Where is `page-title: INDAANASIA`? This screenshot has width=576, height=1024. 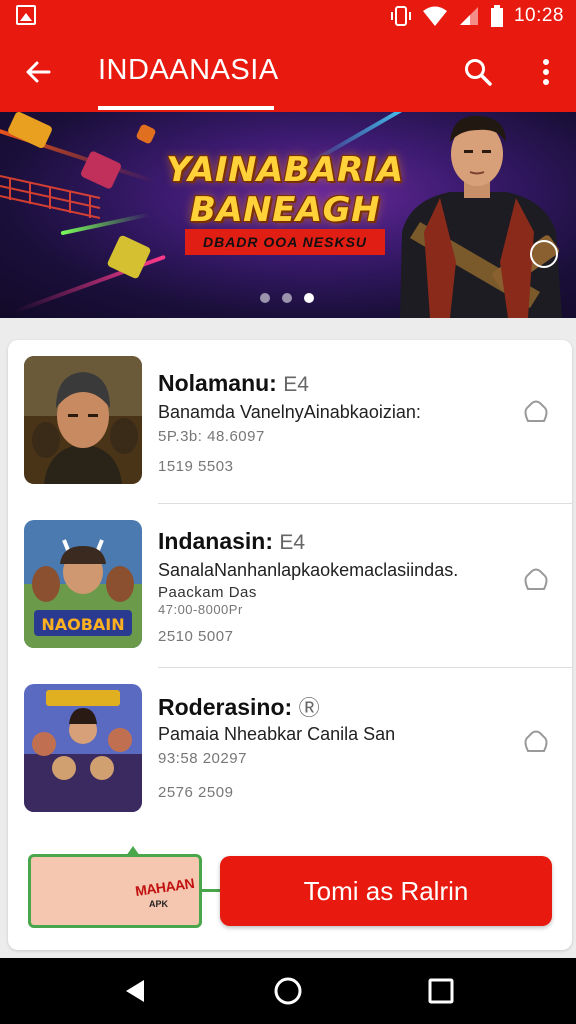
page-title: INDAANASIA is located at coordinates (188, 70).